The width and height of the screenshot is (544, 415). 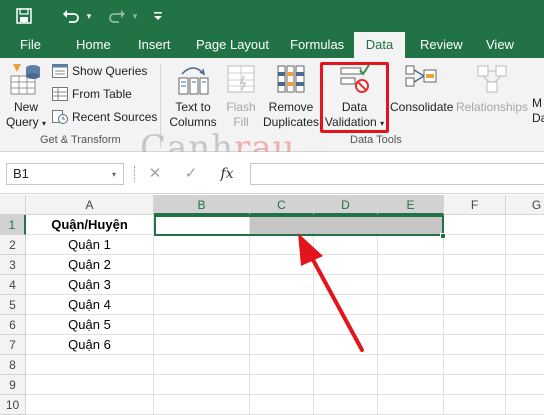 I want to click on arrow-head, so click(x=310, y=249).